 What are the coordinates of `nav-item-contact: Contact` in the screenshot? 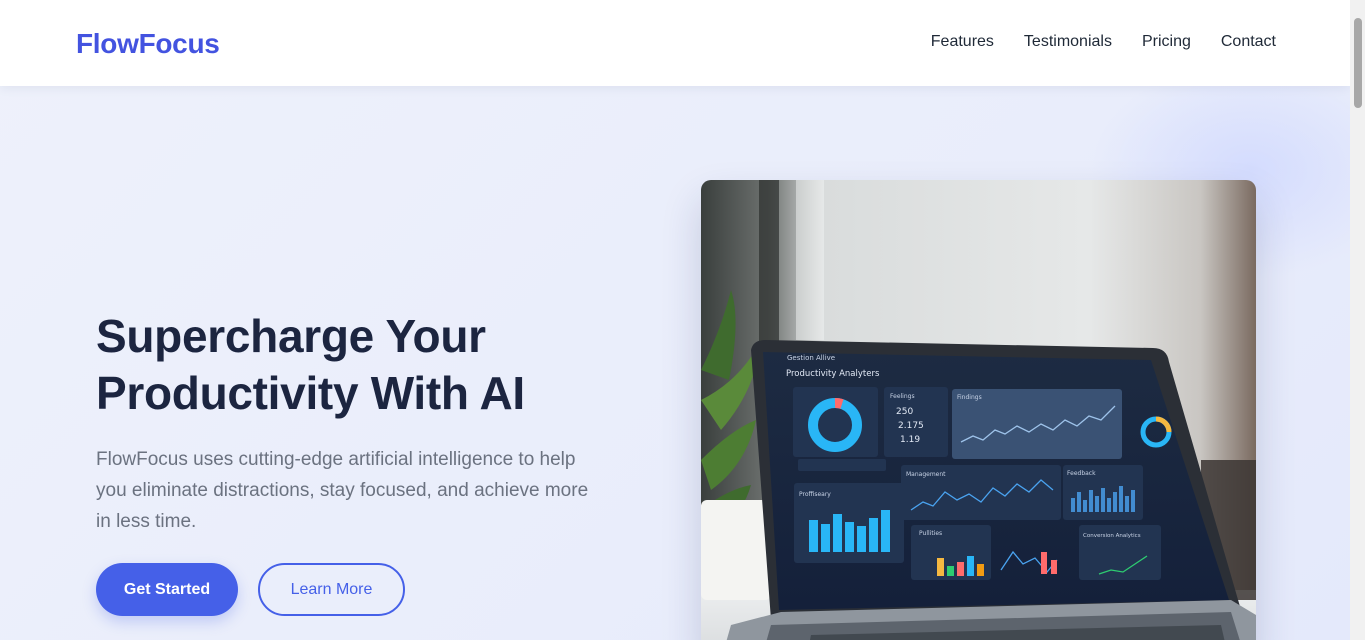 It's located at (1248, 42).